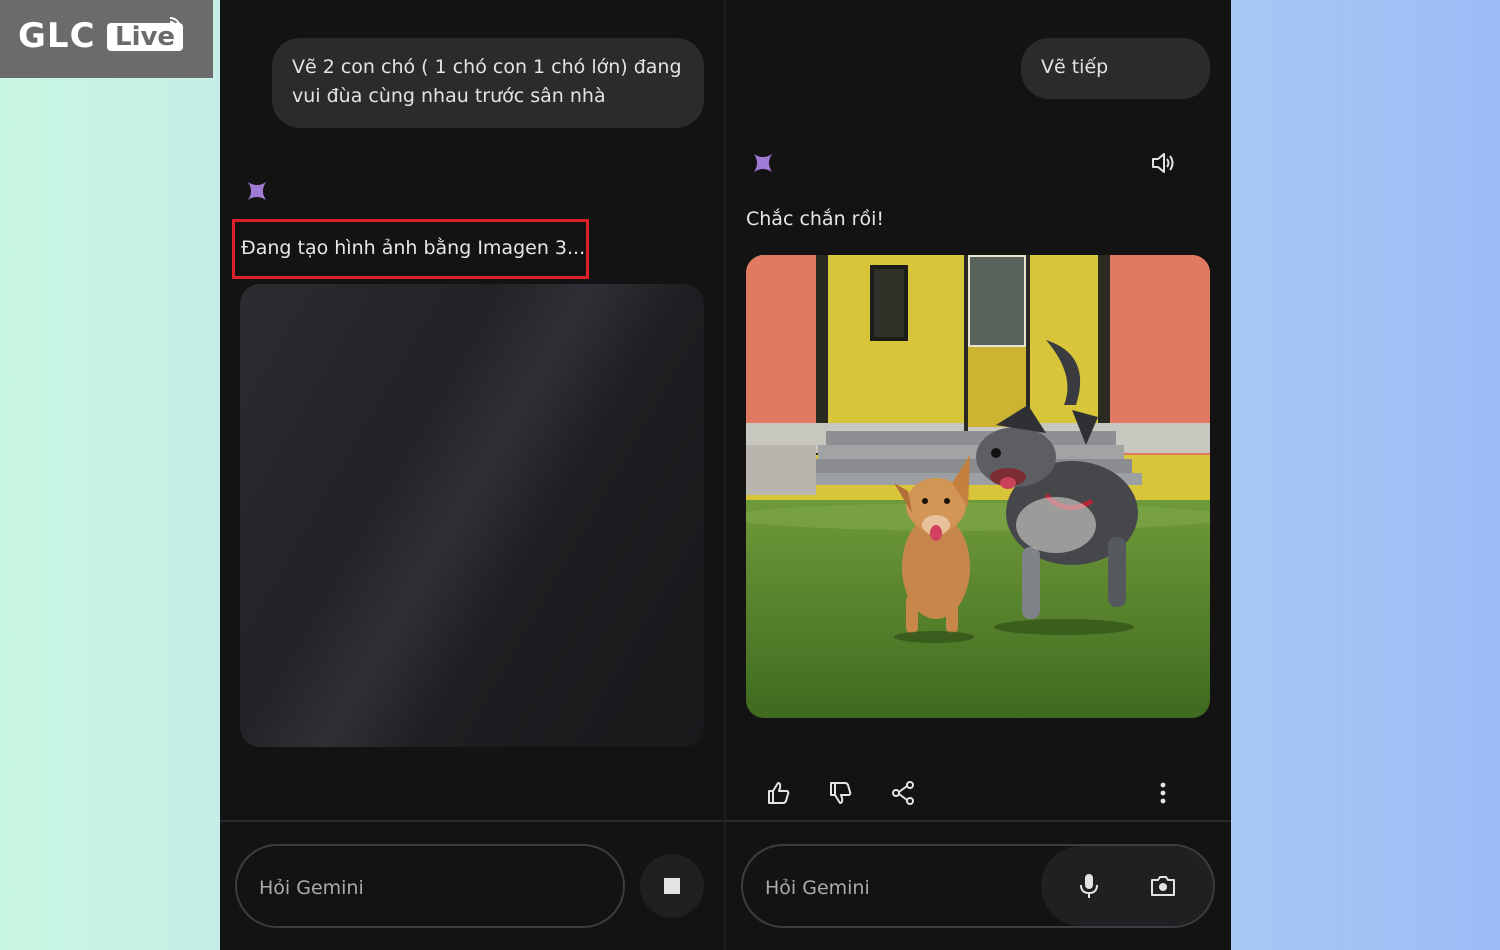  I want to click on user-prompt-bubble: Vẽ tiếp, so click(1115, 68).